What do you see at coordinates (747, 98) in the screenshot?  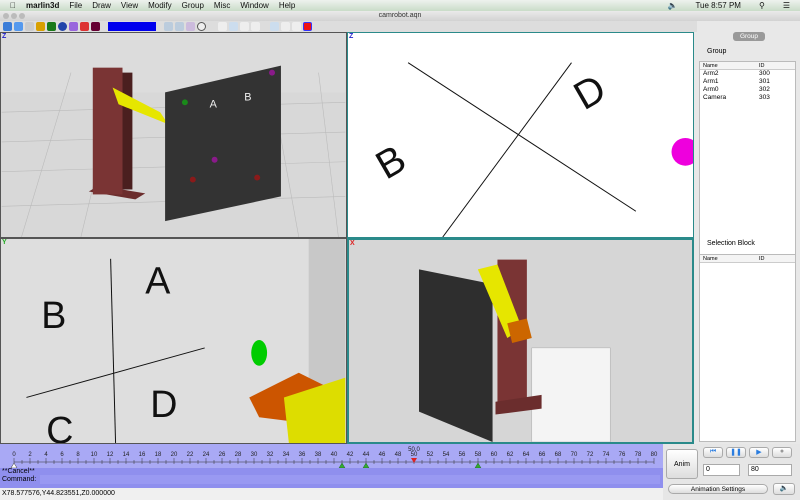 I see `table-row: Camera 303` at bounding box center [747, 98].